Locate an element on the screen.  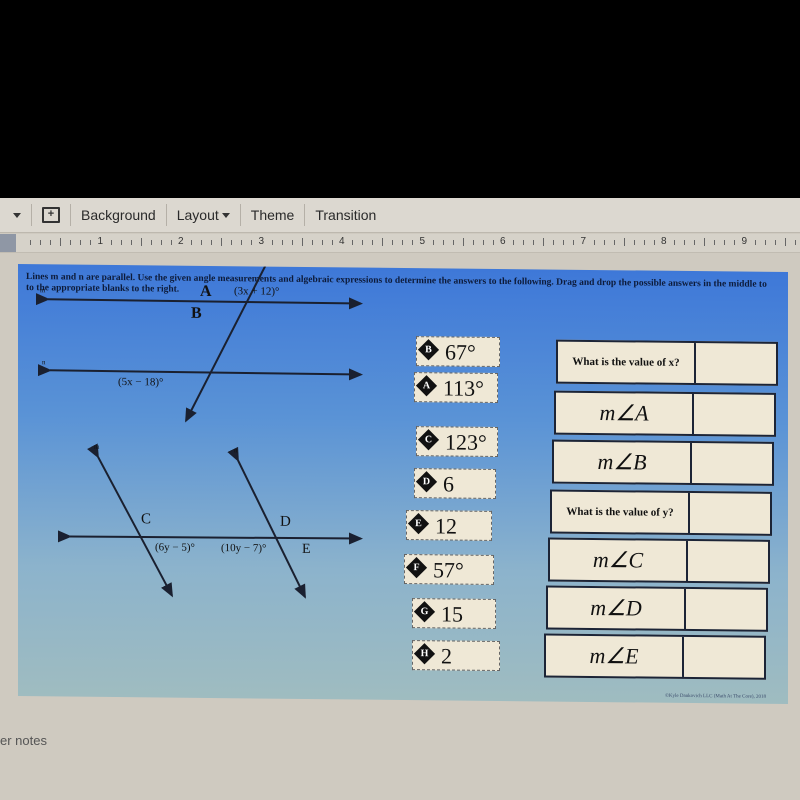
background-button: Background is located at coordinates (118, 215).